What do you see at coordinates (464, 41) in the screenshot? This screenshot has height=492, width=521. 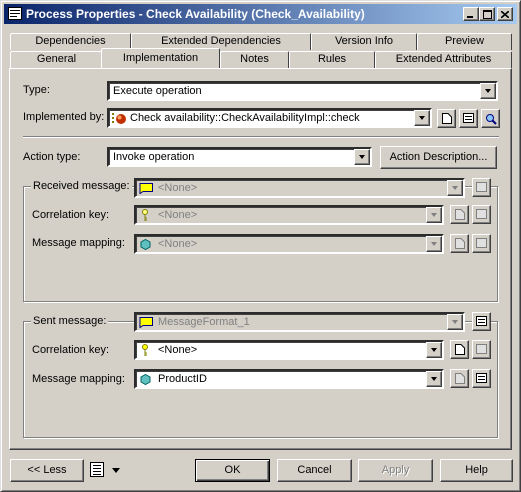 I see `tab-preview: Preview` at bounding box center [464, 41].